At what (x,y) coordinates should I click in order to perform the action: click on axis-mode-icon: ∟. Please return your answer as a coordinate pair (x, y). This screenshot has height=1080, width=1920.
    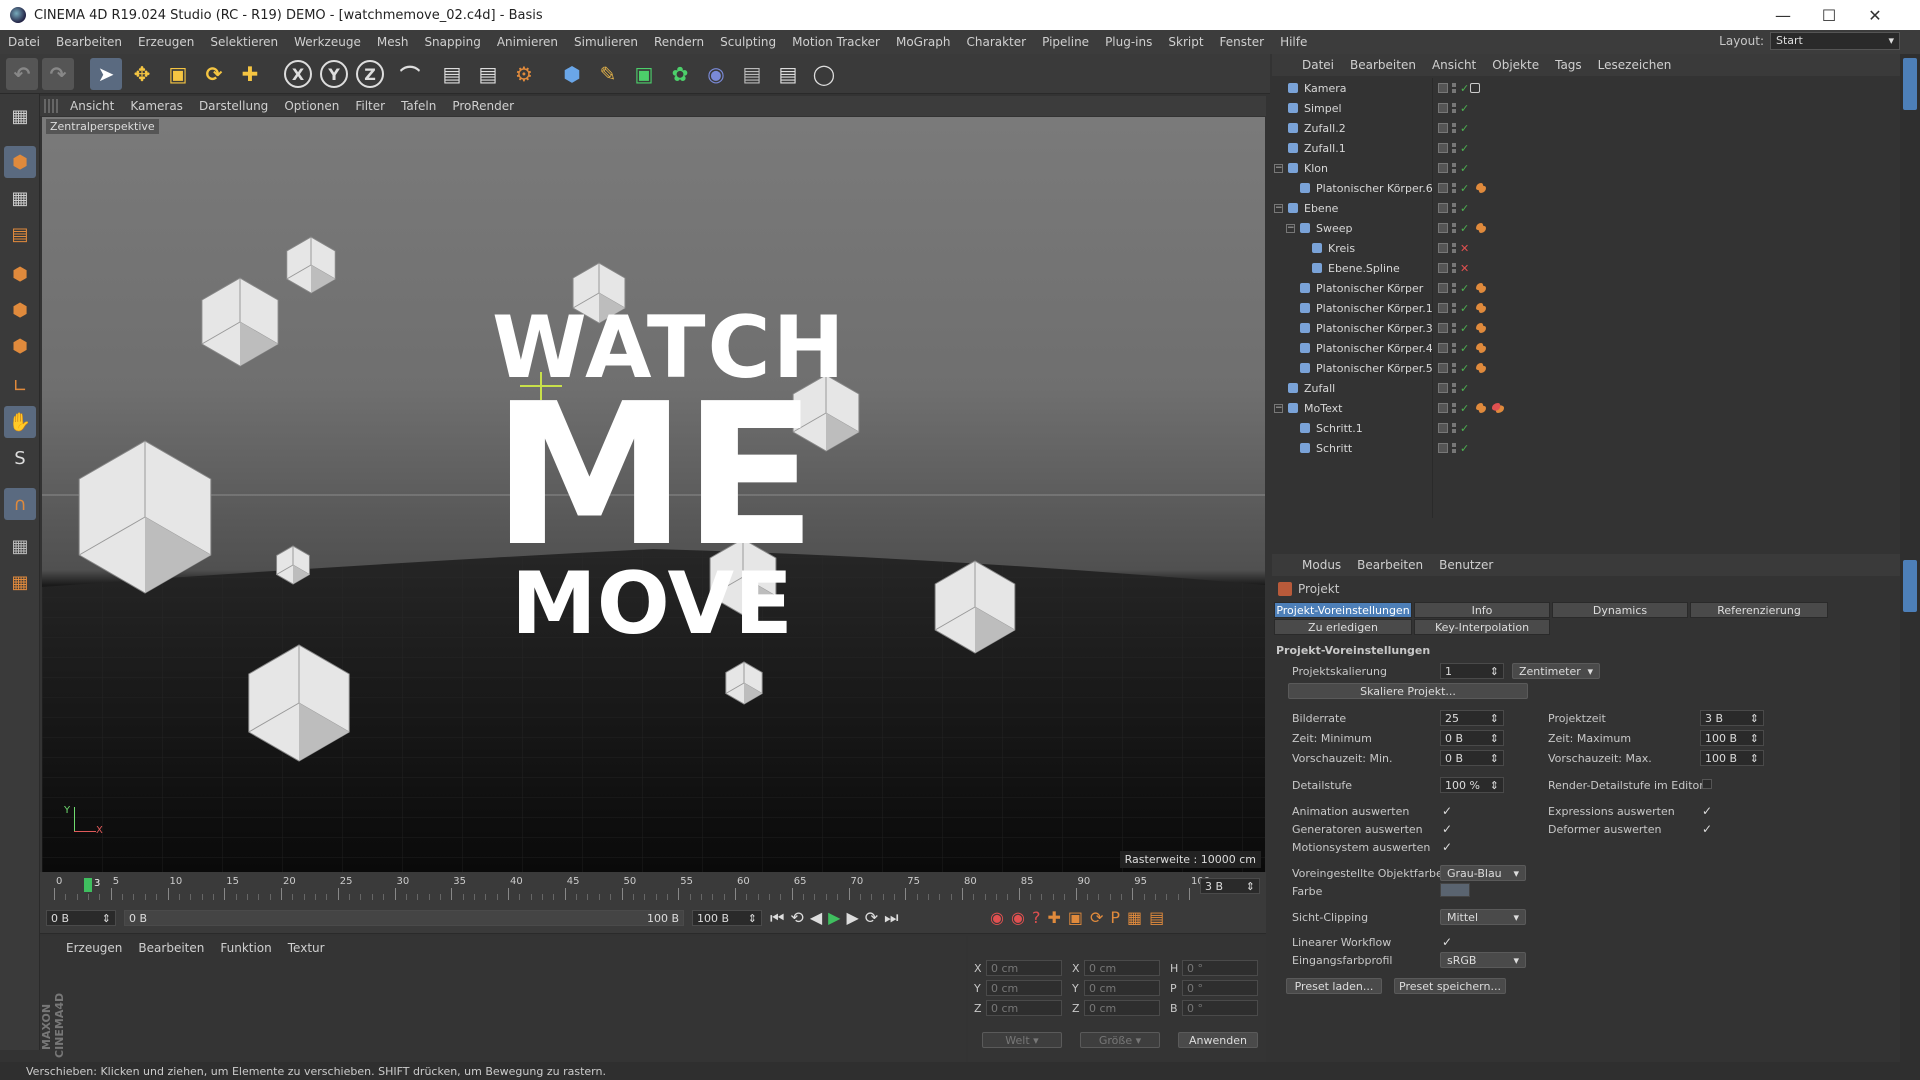
    Looking at the image, I should click on (20, 386).